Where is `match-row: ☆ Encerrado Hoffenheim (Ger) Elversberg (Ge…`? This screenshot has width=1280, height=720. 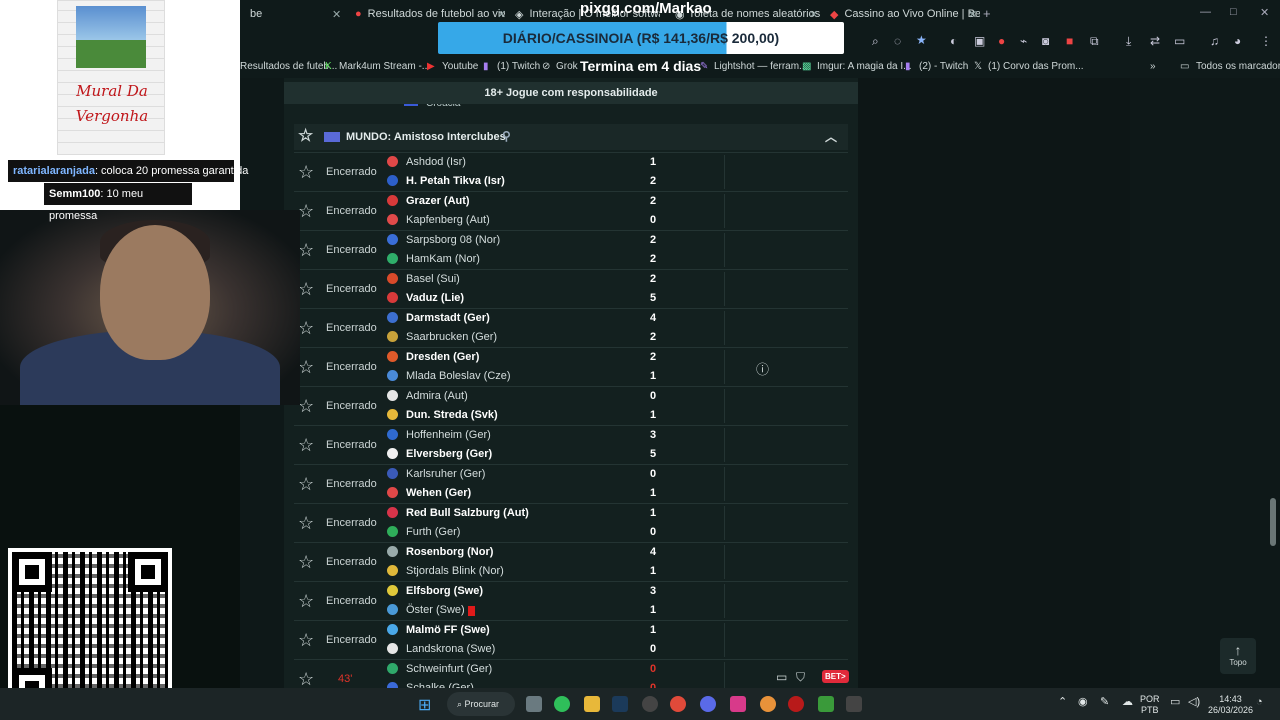
match-row: ☆ Encerrado Hoffenheim (Ger) Elversberg (Ge… is located at coordinates (571, 444).